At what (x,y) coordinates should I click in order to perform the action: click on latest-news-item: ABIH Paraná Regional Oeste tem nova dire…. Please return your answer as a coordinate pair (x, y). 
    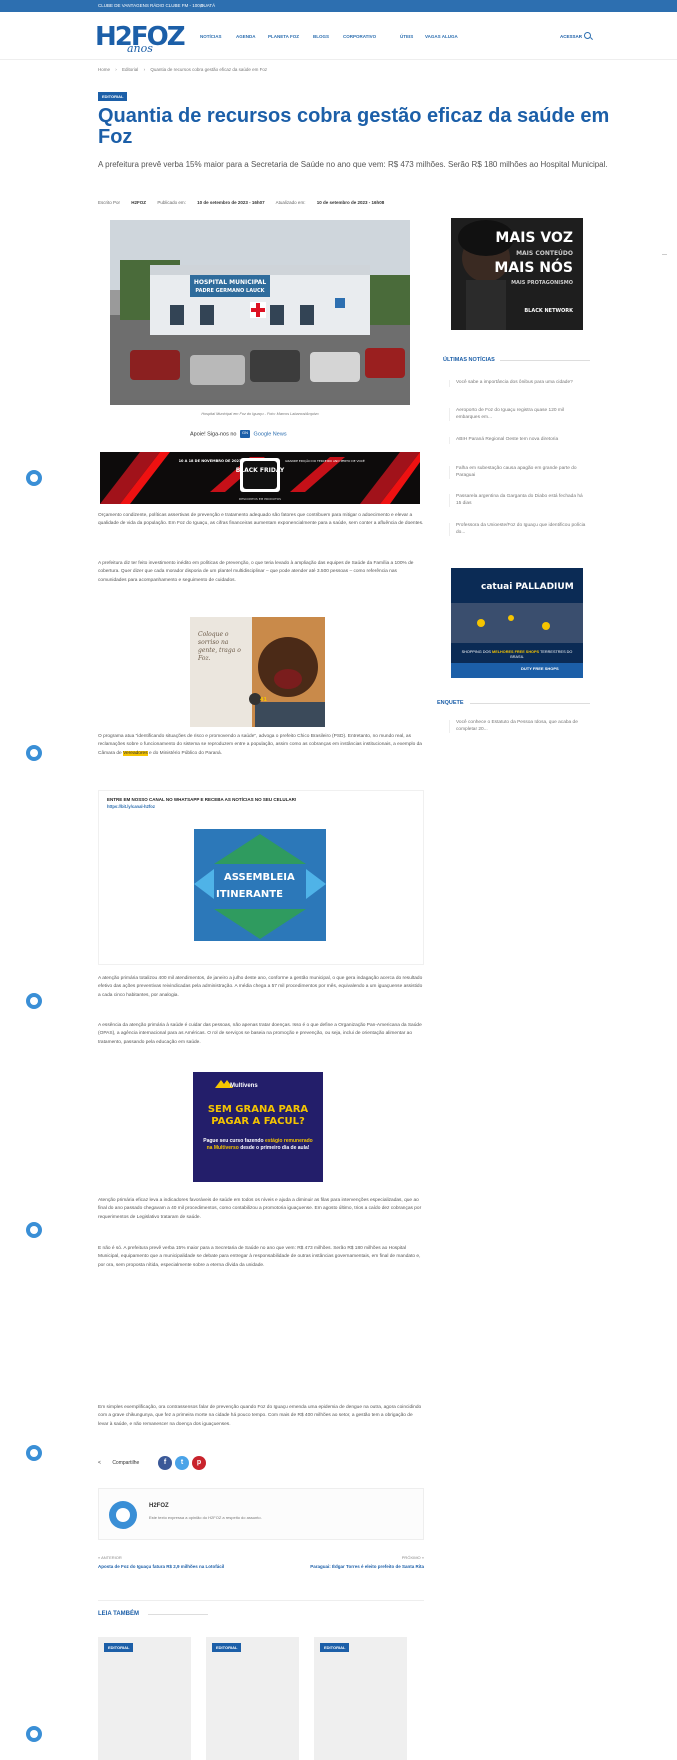
    Looking at the image, I should click on (519, 440).